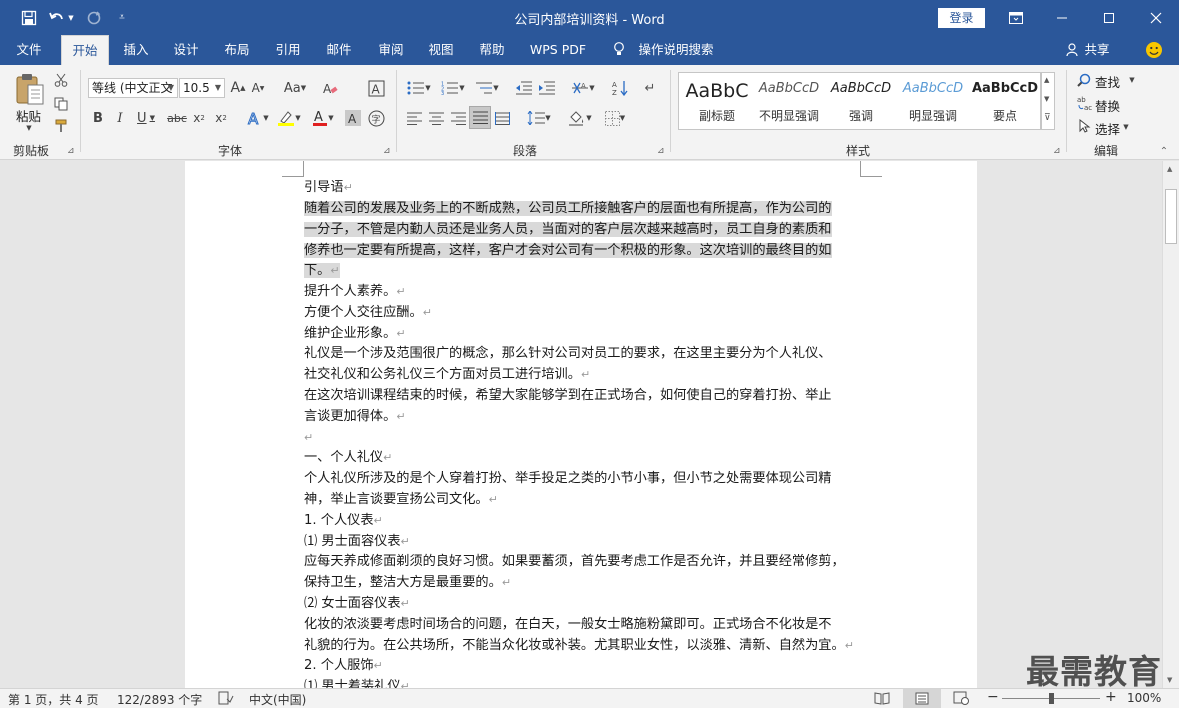 Image resolution: width=1179 pixels, height=708 pixels. What do you see at coordinates (492, 50) in the screenshot?
I see `tab-help: 帮助` at bounding box center [492, 50].